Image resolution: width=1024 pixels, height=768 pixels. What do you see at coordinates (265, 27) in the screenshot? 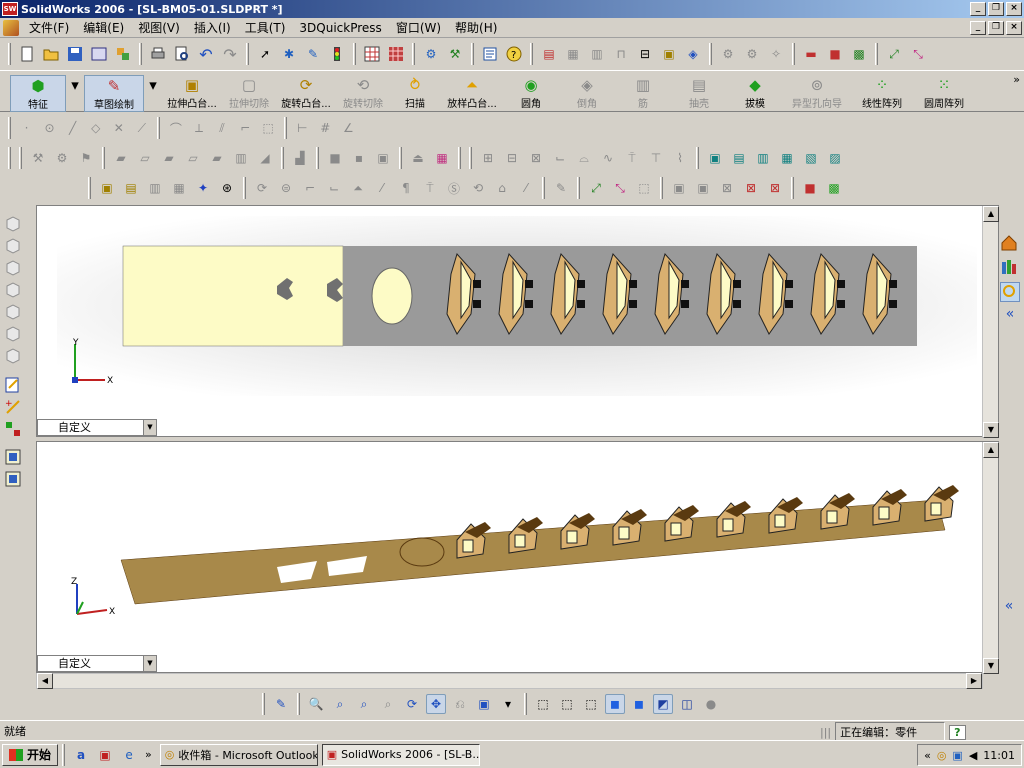
I see `menu-tools: 工具(T)` at bounding box center [265, 27].